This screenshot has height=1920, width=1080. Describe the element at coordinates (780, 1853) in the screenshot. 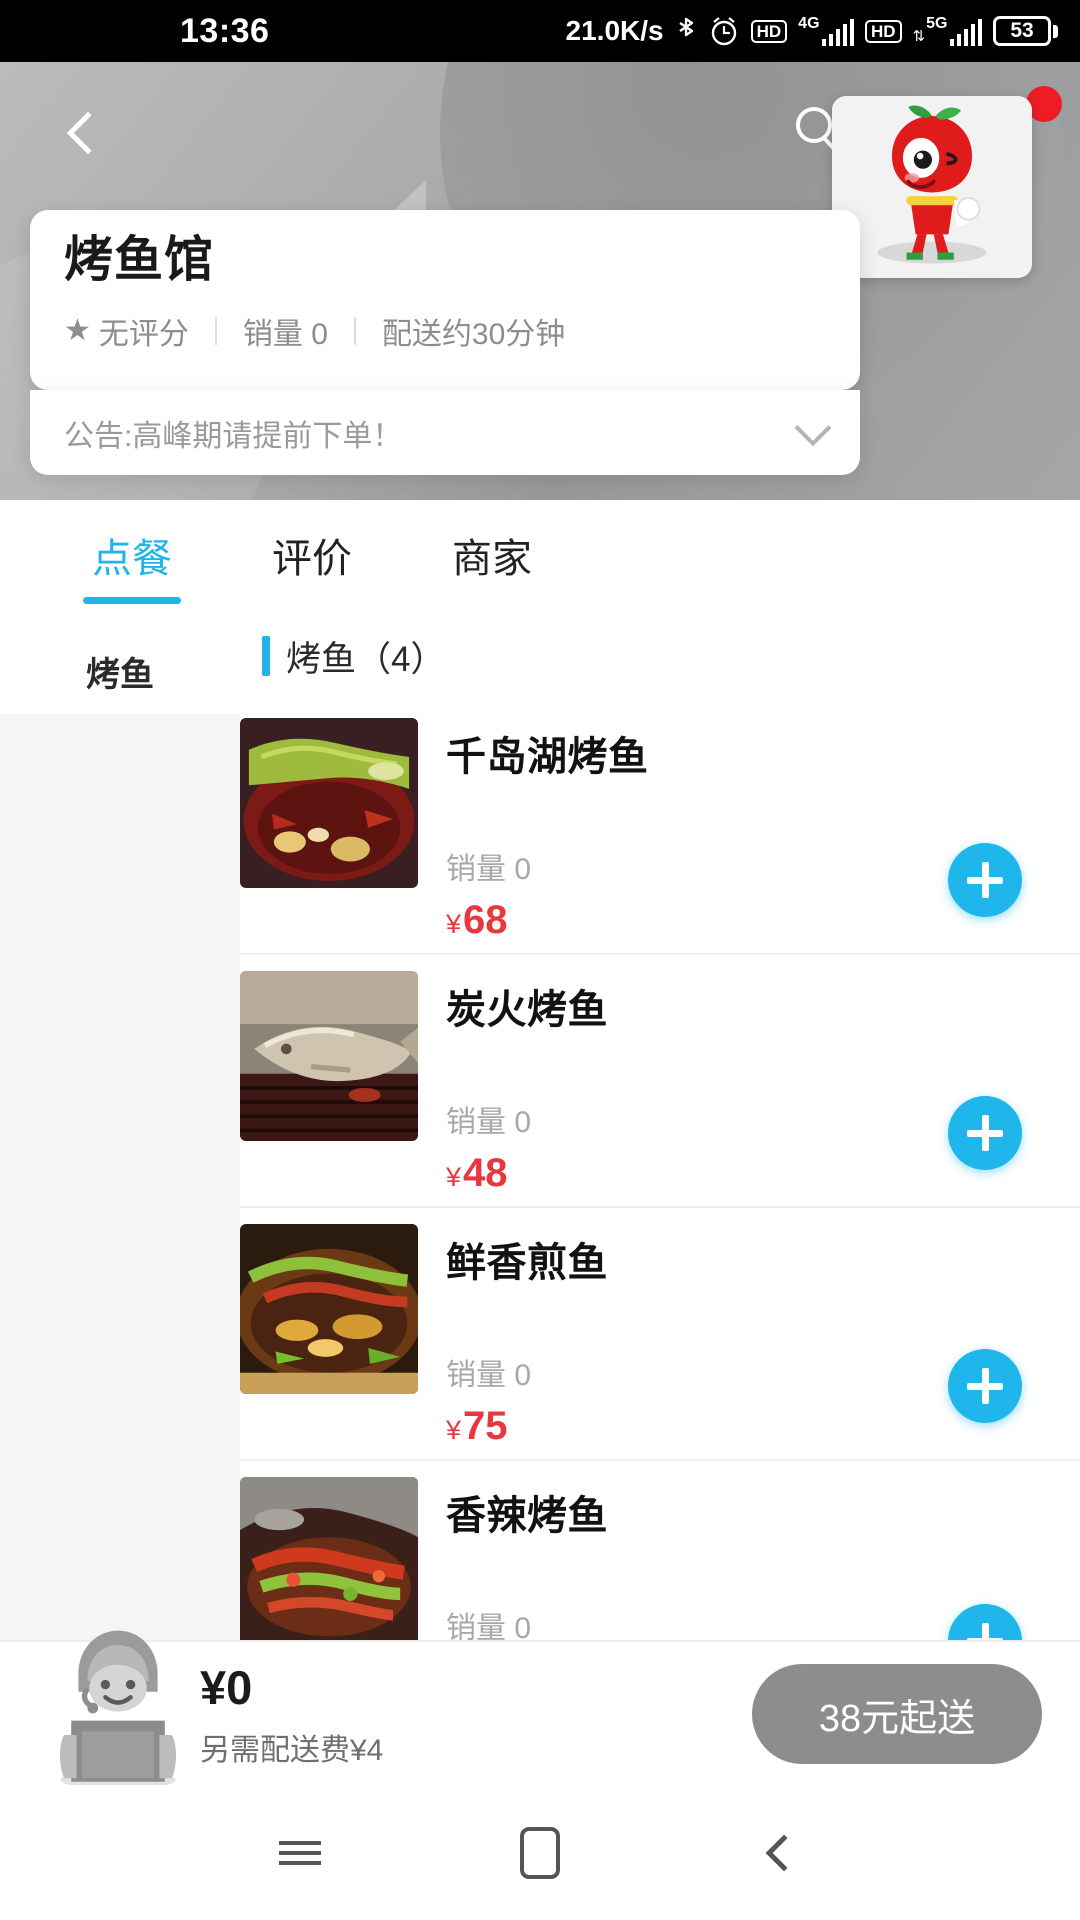

I see `back-icon` at that location.